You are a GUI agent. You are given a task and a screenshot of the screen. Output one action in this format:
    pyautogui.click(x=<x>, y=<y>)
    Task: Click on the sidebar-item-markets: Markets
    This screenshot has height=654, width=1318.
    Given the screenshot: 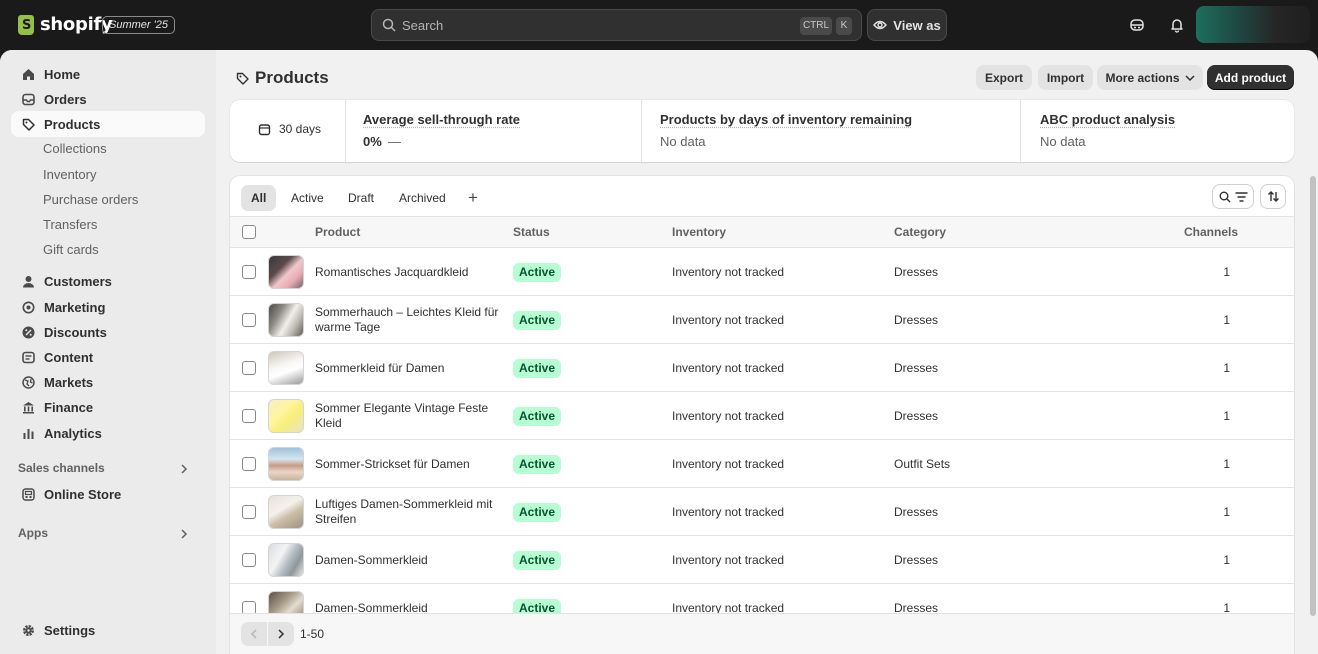 What is the action you would take?
    pyautogui.click(x=108, y=382)
    